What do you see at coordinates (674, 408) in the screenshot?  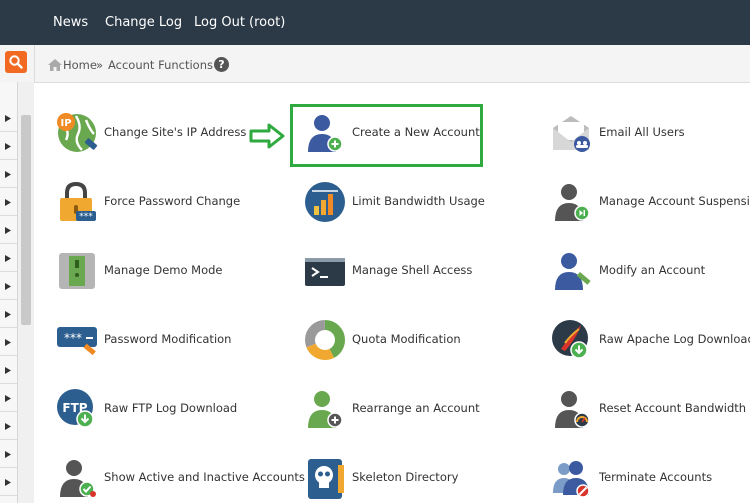 I see `function-label: Reset Account Bandwidth Limit` at bounding box center [674, 408].